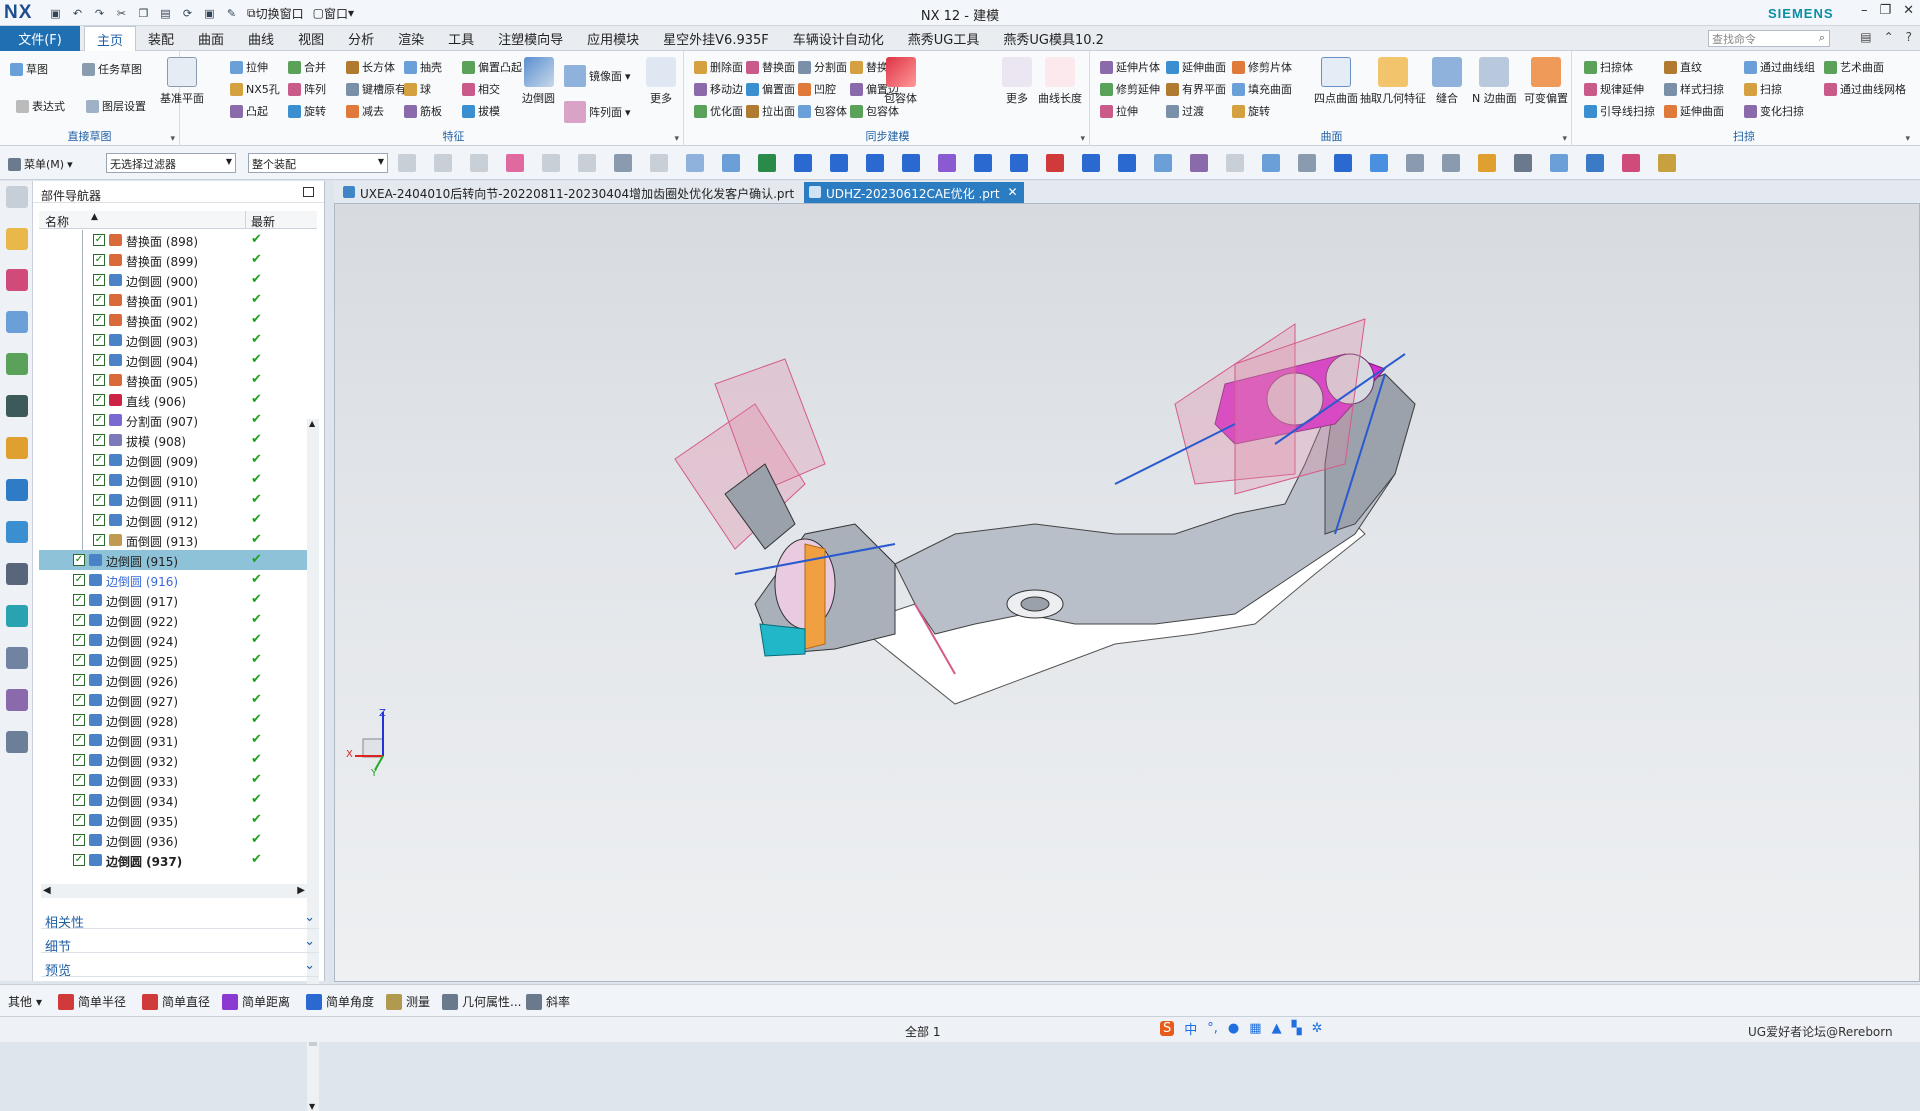 This screenshot has width=1920, height=1111. I want to click on ribbon-cmd-2-5: 拉出面, so click(770, 111).